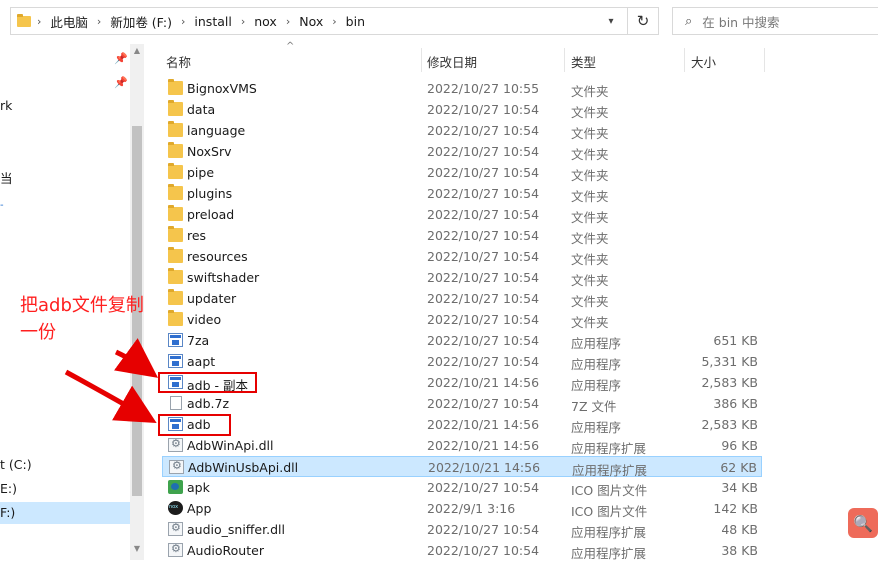  I want to click on arrow-to-adb, so click(110, 396).